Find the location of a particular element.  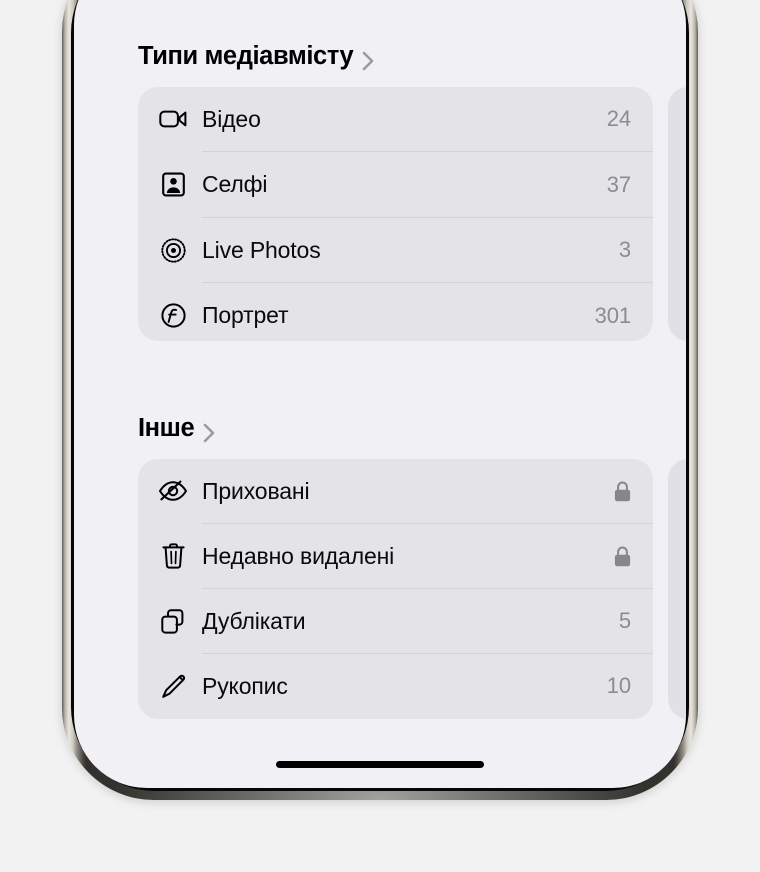

section-title-media-types: Типи медіавмісту is located at coordinates (246, 56).